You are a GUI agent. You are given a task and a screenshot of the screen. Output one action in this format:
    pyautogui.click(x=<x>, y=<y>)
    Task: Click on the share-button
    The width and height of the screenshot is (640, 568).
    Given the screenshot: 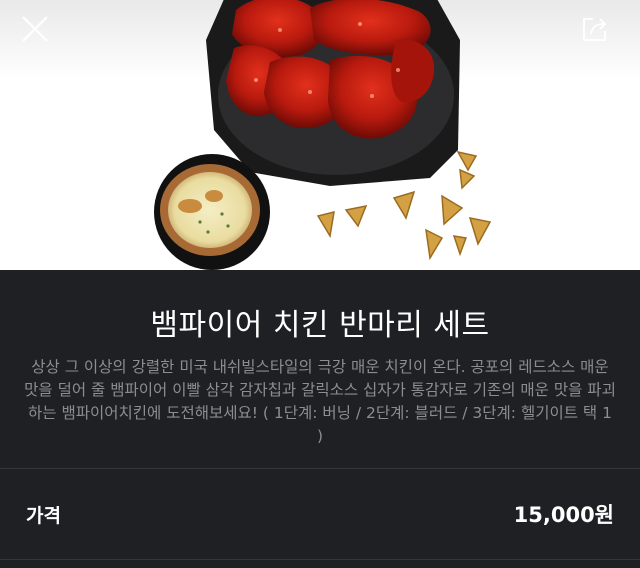 What is the action you would take?
    pyautogui.click(x=600, y=34)
    